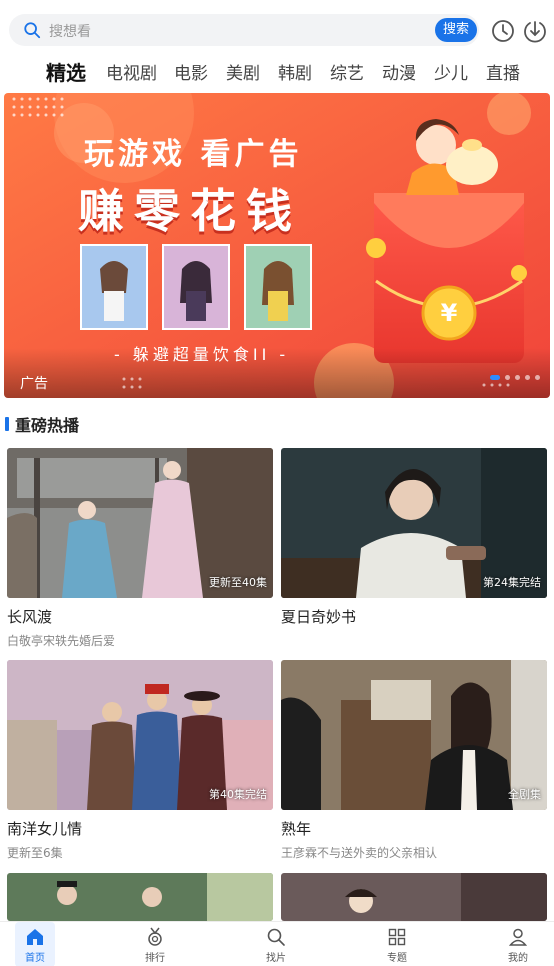  I want to click on bottom-nav: 首页 排行 找片 专题 我的, so click(277, 943).